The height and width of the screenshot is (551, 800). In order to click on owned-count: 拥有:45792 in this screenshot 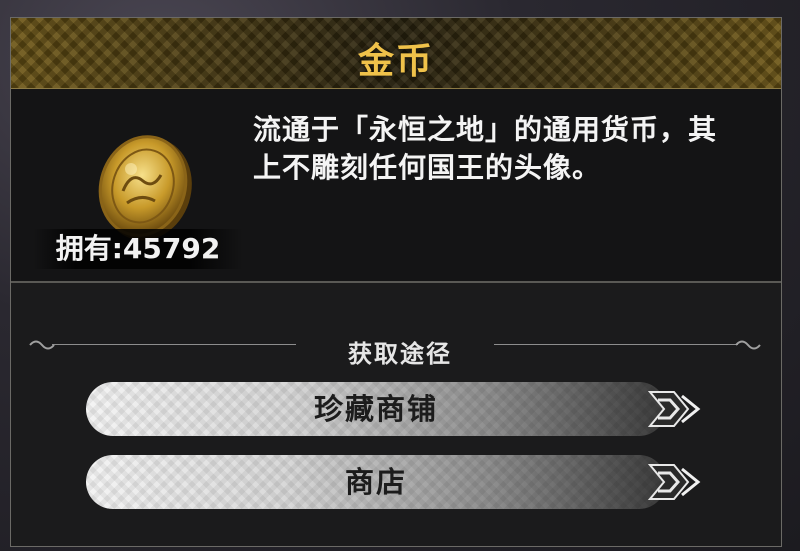, I will do `click(138, 249)`.